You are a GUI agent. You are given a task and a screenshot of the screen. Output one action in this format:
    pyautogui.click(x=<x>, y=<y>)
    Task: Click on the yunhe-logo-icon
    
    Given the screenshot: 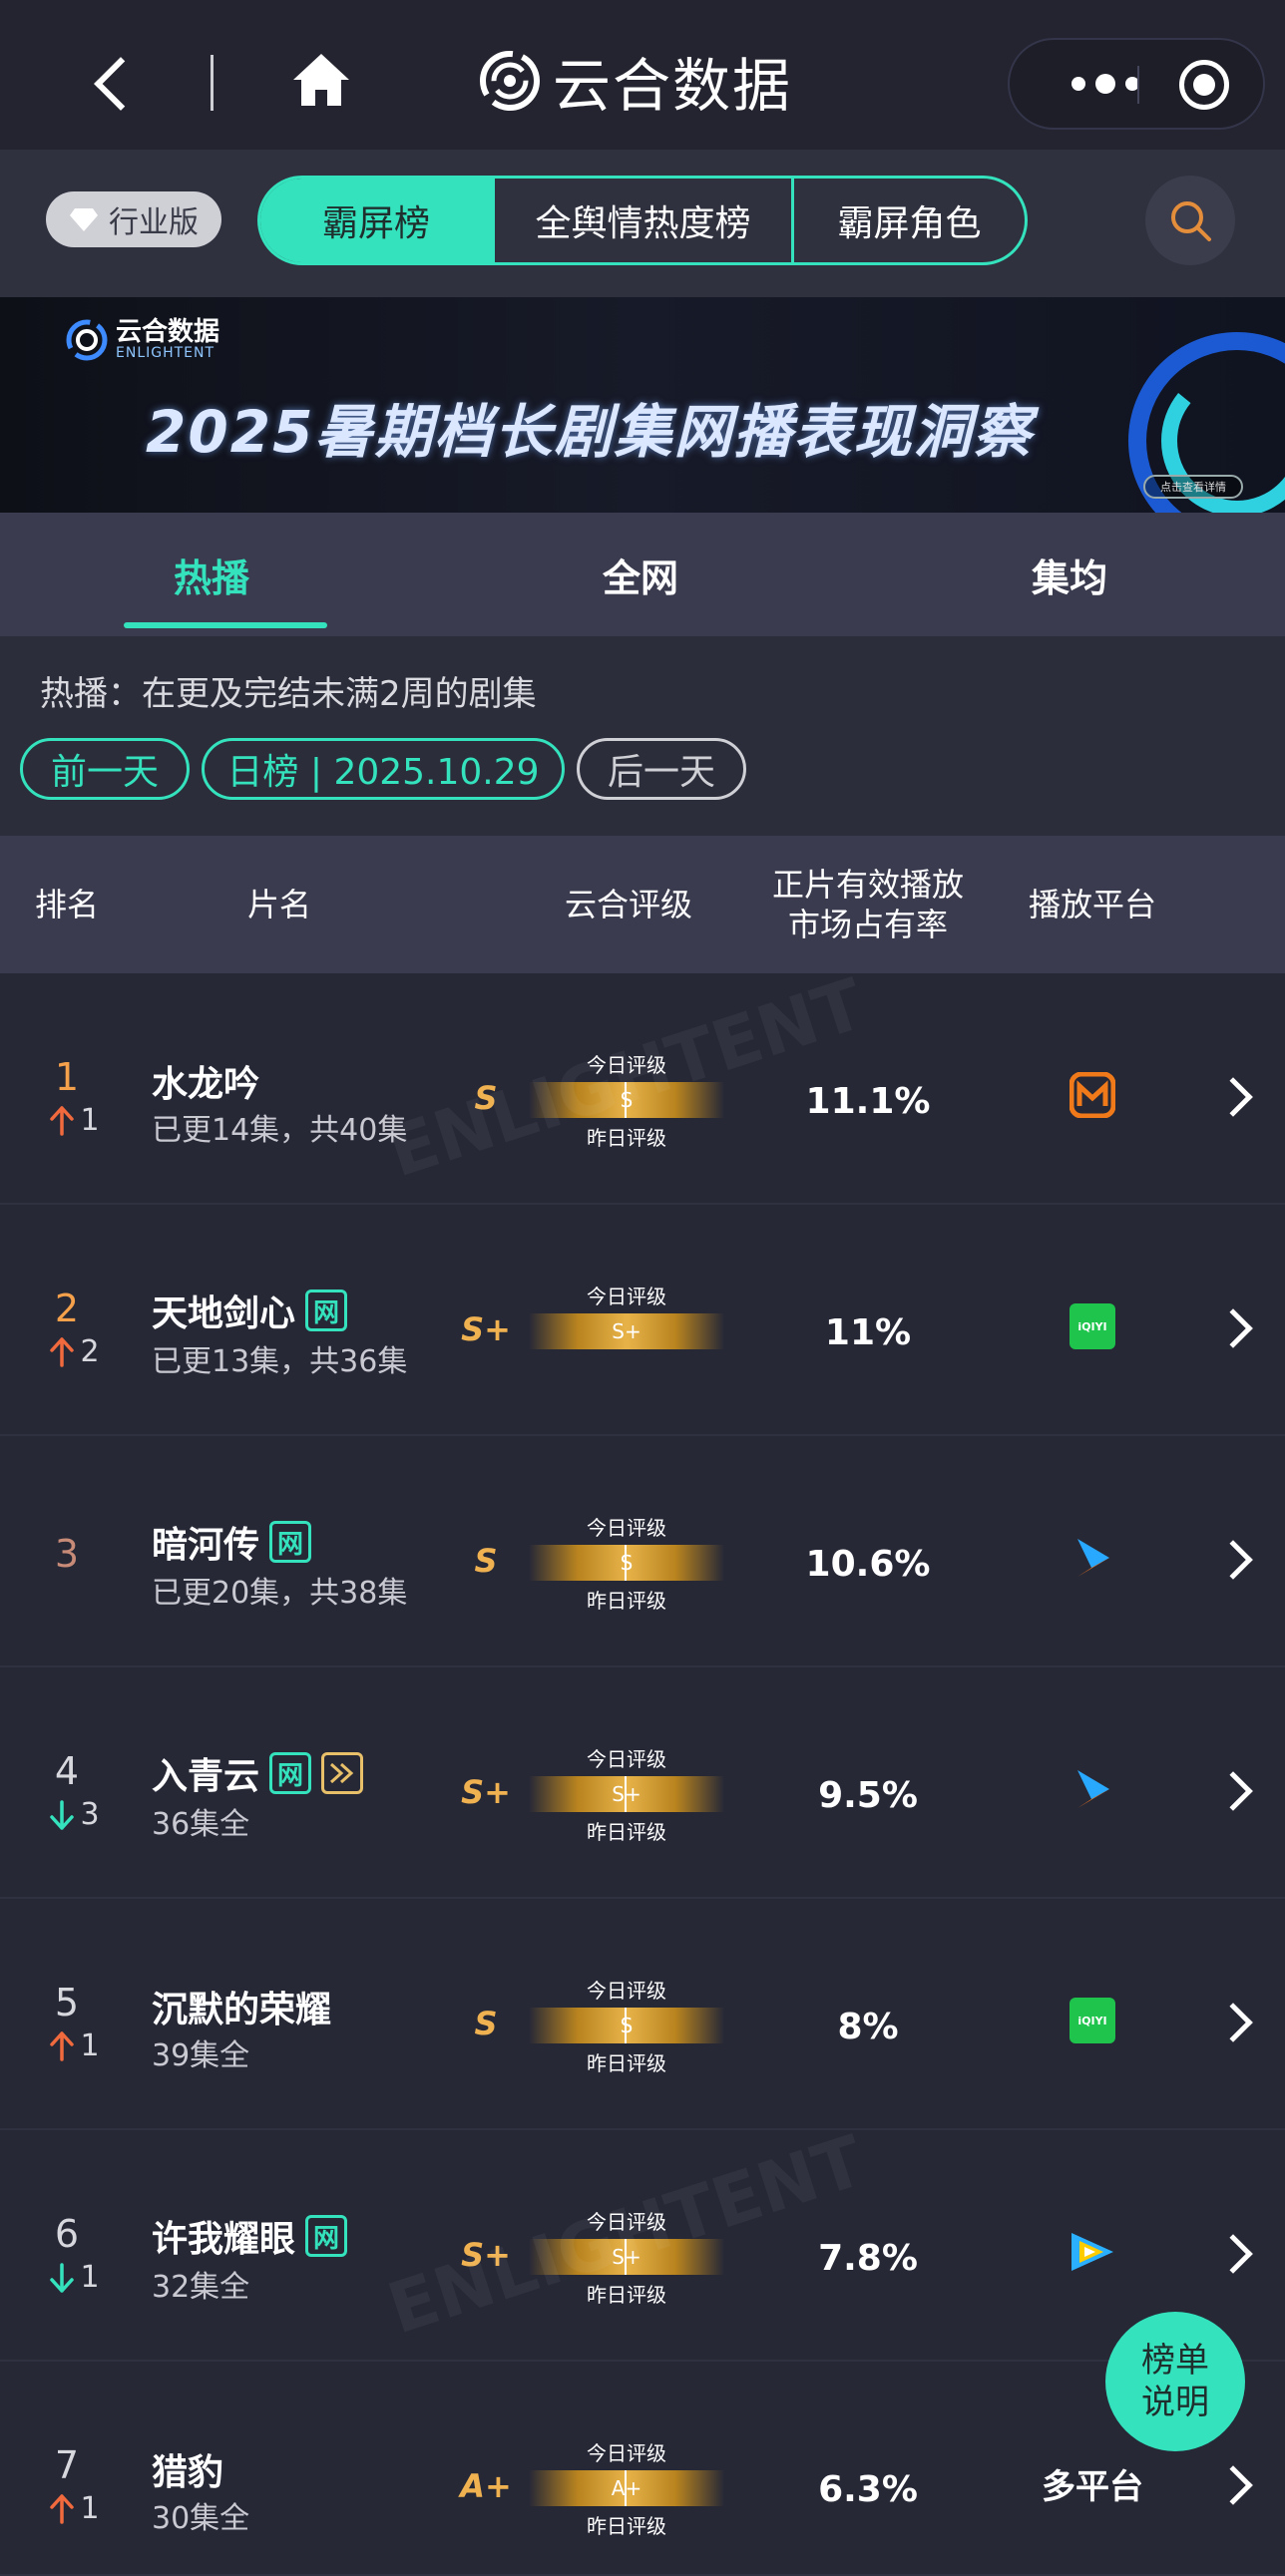 What is the action you would take?
    pyautogui.click(x=87, y=340)
    